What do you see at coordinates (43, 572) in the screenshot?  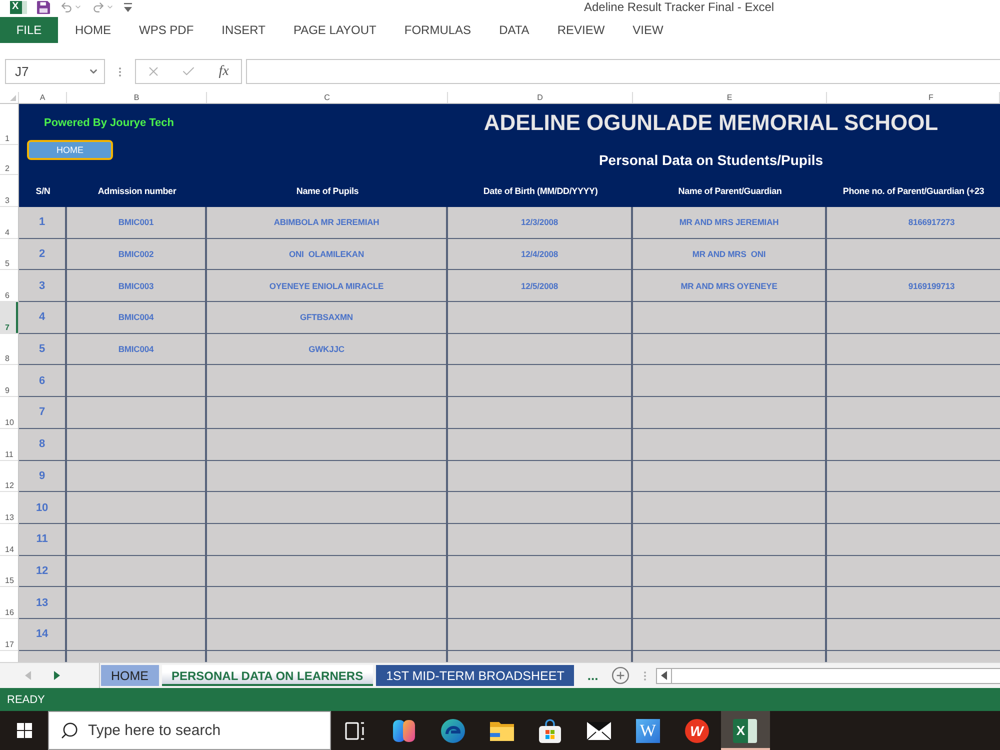 I see `table-cell: 12` at bounding box center [43, 572].